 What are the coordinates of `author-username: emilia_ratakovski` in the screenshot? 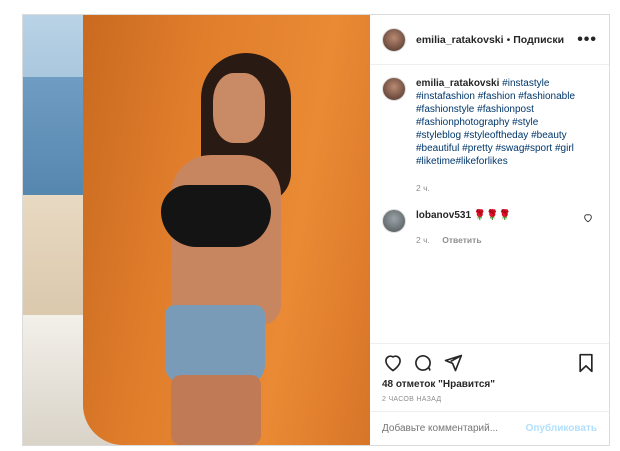 It's located at (460, 40).